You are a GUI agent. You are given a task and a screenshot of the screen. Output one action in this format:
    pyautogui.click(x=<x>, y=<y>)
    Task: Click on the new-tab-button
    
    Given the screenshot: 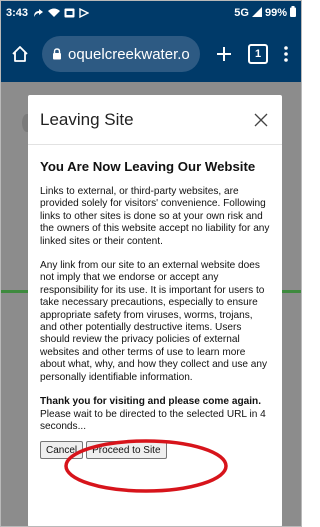 What is the action you would take?
    pyautogui.click(x=224, y=54)
    